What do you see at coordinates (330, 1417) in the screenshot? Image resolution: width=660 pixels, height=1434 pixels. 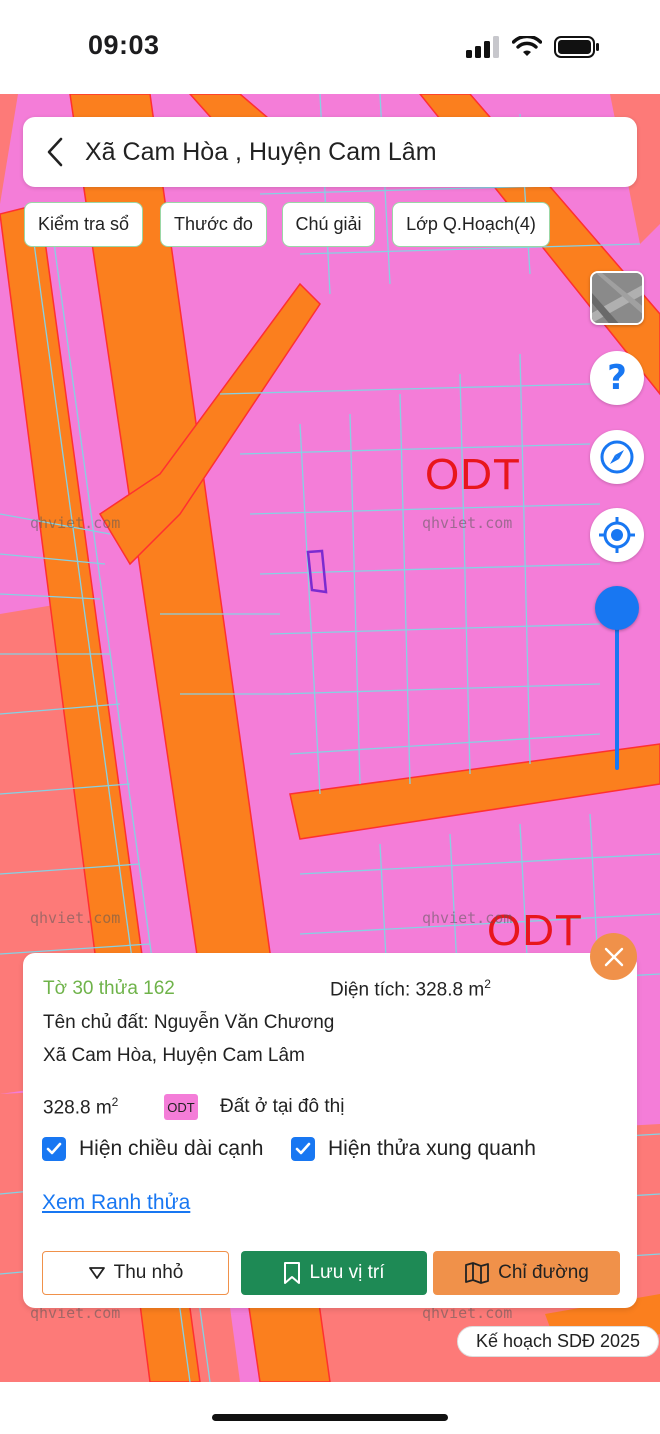 I see `home-indicator` at bounding box center [330, 1417].